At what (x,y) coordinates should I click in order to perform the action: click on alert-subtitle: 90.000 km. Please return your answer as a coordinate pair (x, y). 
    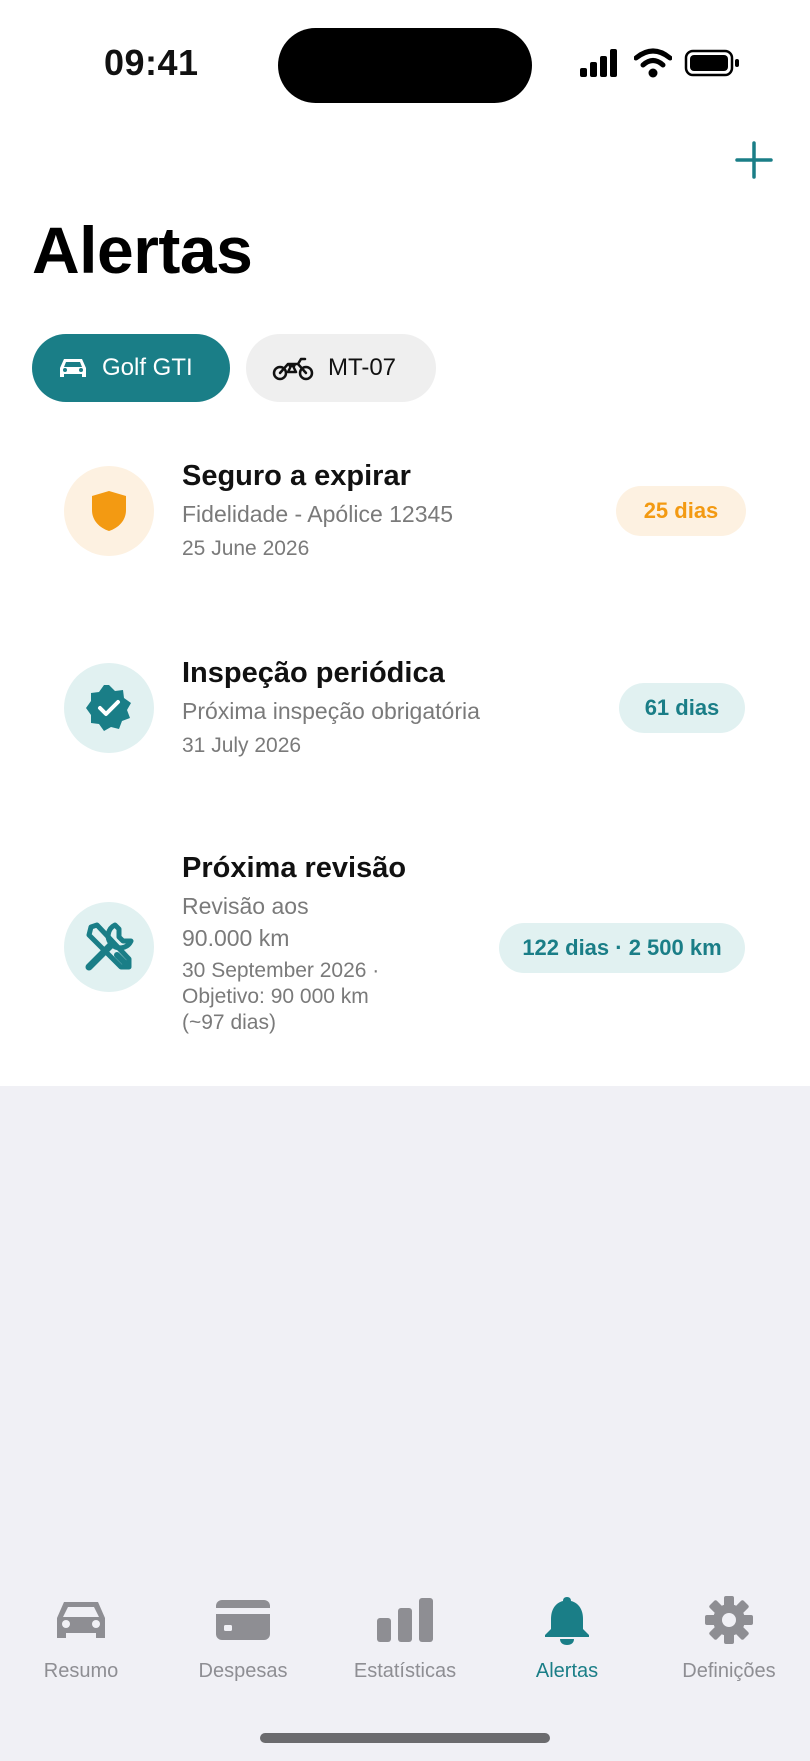
    Looking at the image, I should click on (236, 938).